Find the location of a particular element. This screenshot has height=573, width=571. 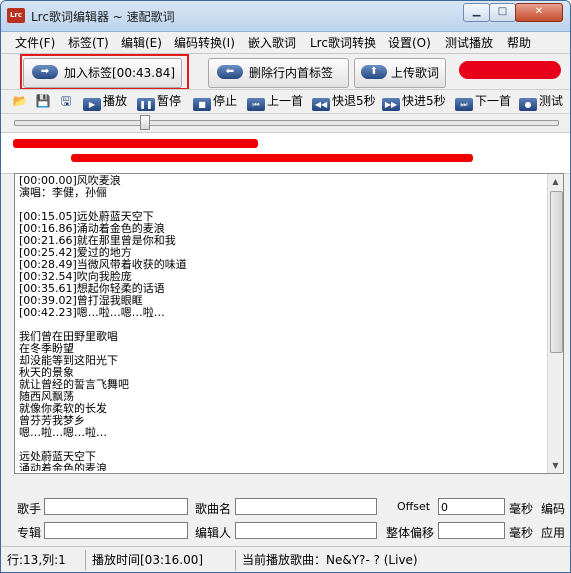

vertical-scrollbar: ▲ ▼ is located at coordinates (555, 323).